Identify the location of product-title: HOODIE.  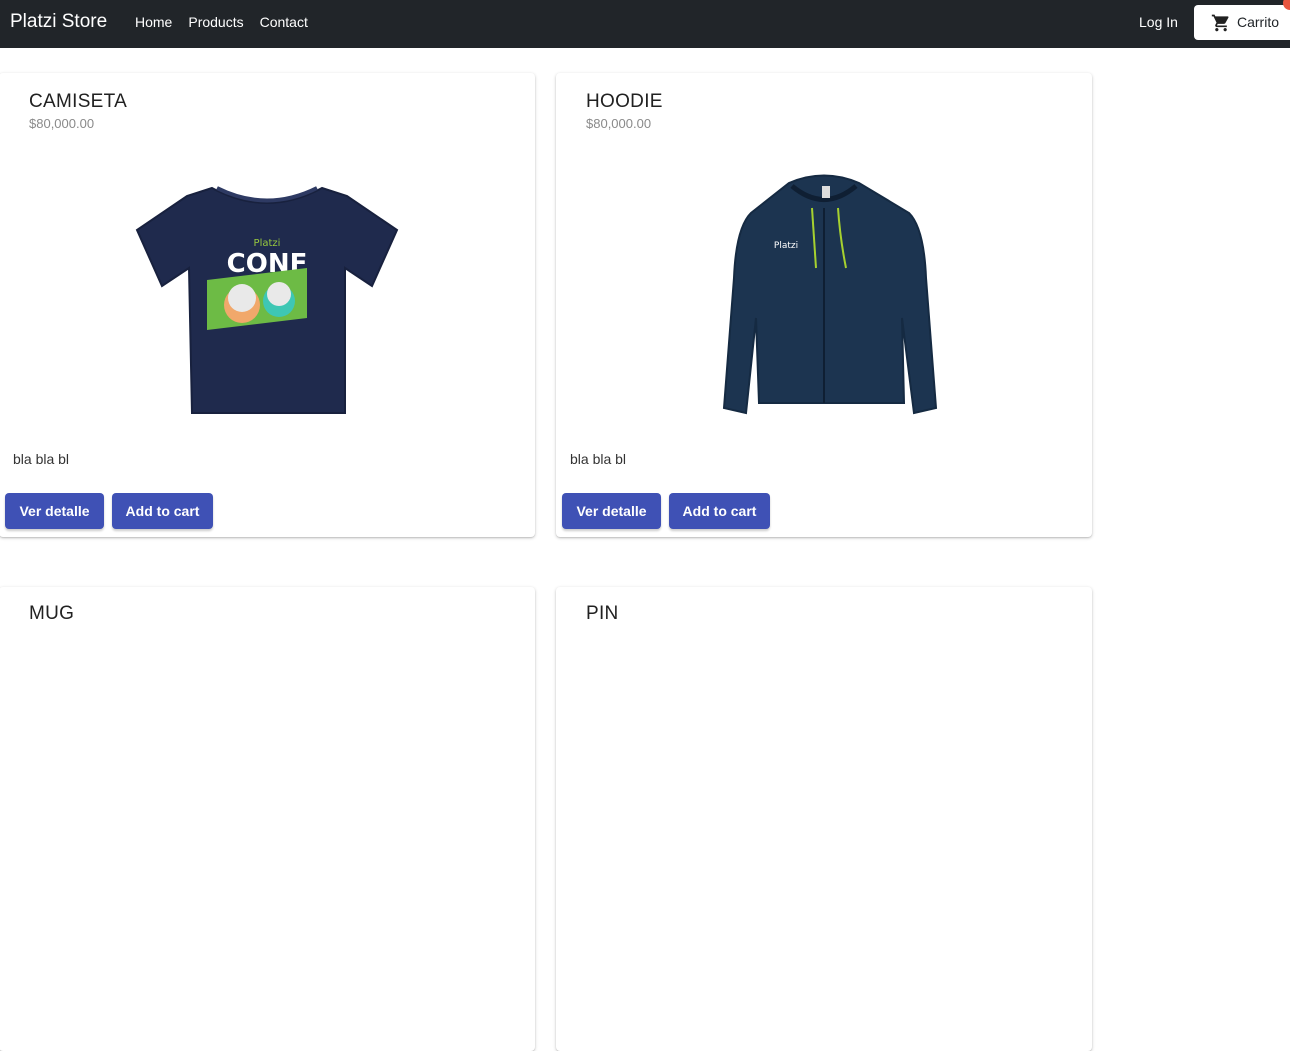
(624, 101).